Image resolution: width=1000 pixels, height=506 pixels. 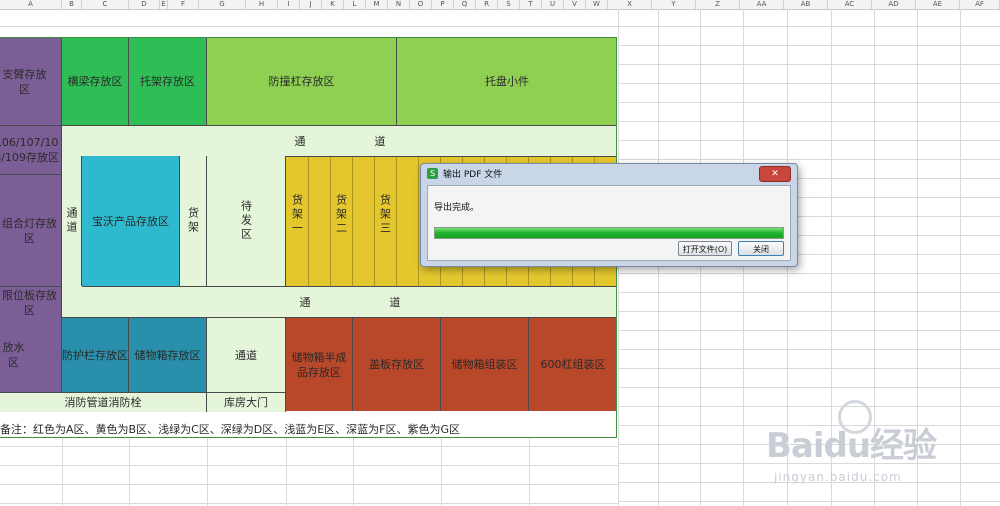 What do you see at coordinates (262, 4) in the screenshot?
I see `column-header-h: H` at bounding box center [262, 4].